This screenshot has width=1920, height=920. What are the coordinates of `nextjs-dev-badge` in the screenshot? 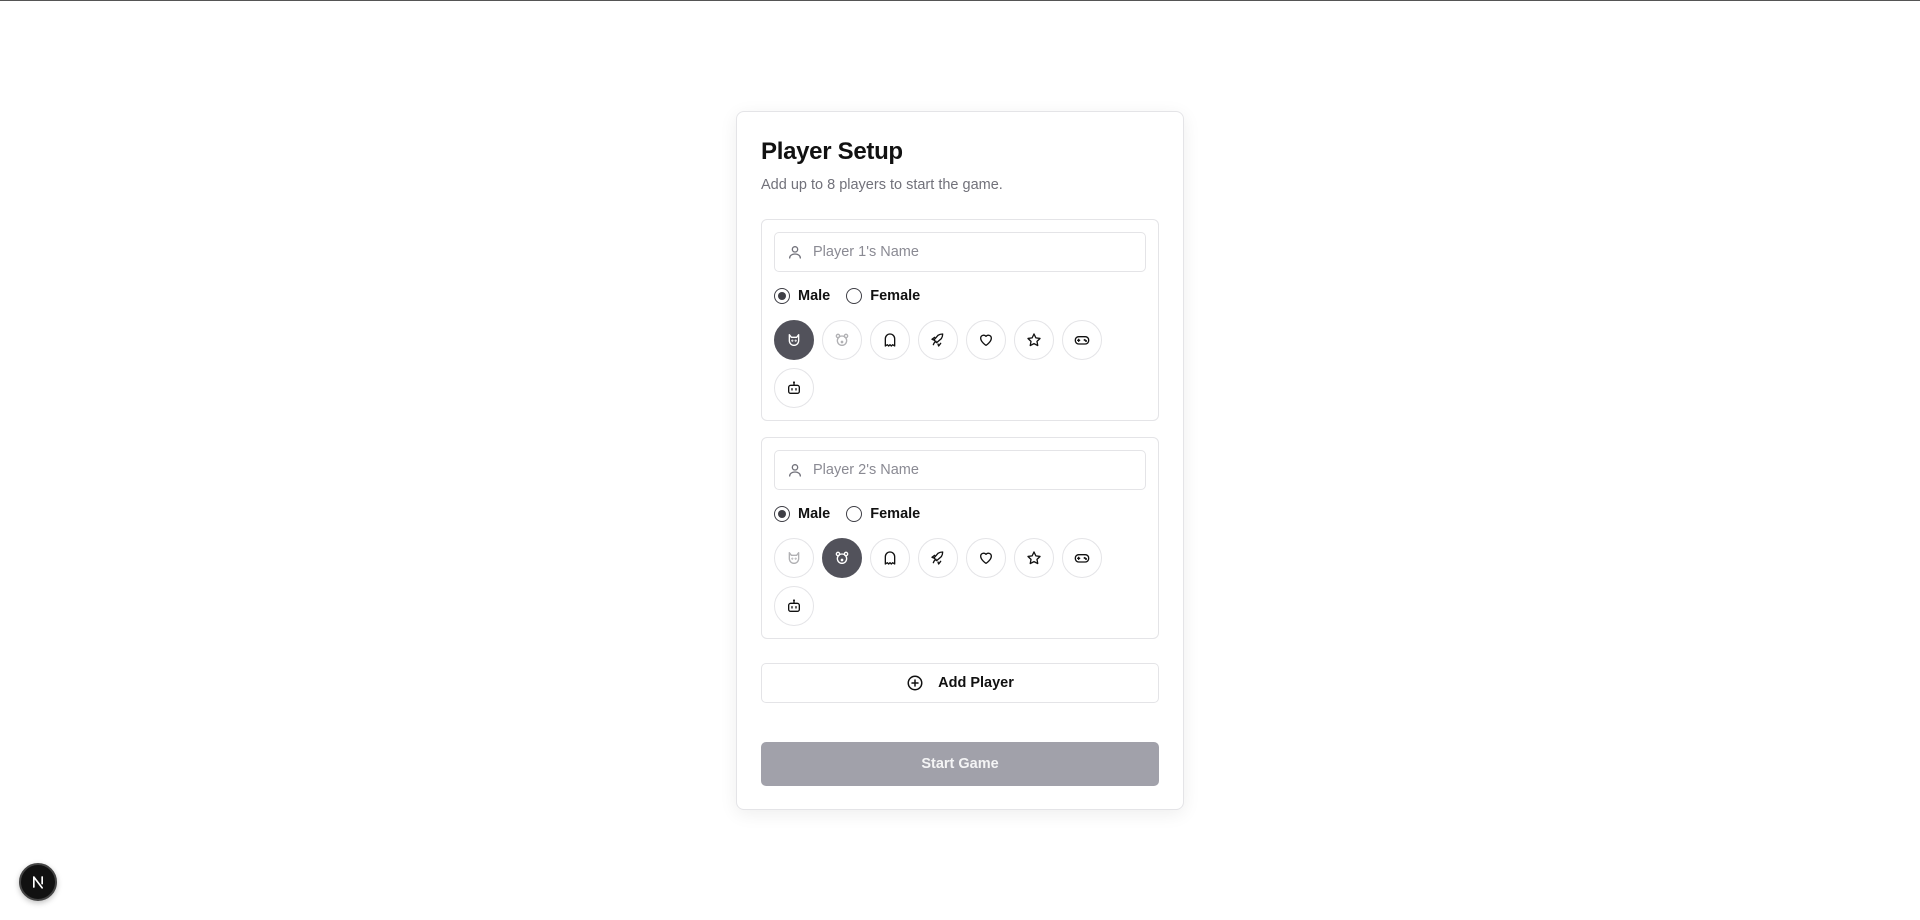 It's located at (38, 882).